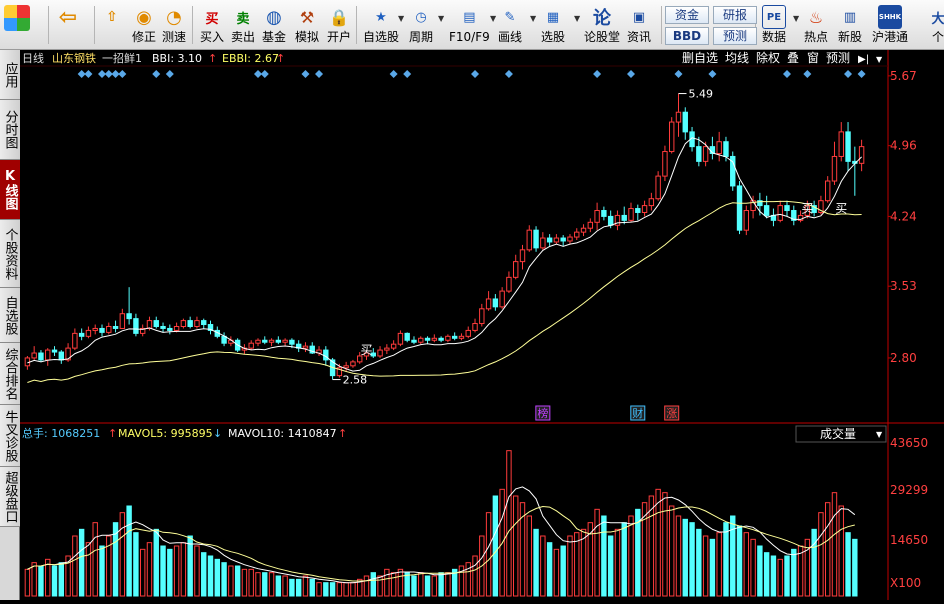 Image resolution: width=944 pixels, height=604 pixels. What do you see at coordinates (737, 58) in the screenshot?
I see `header-menu-1: 均线` at bounding box center [737, 58].